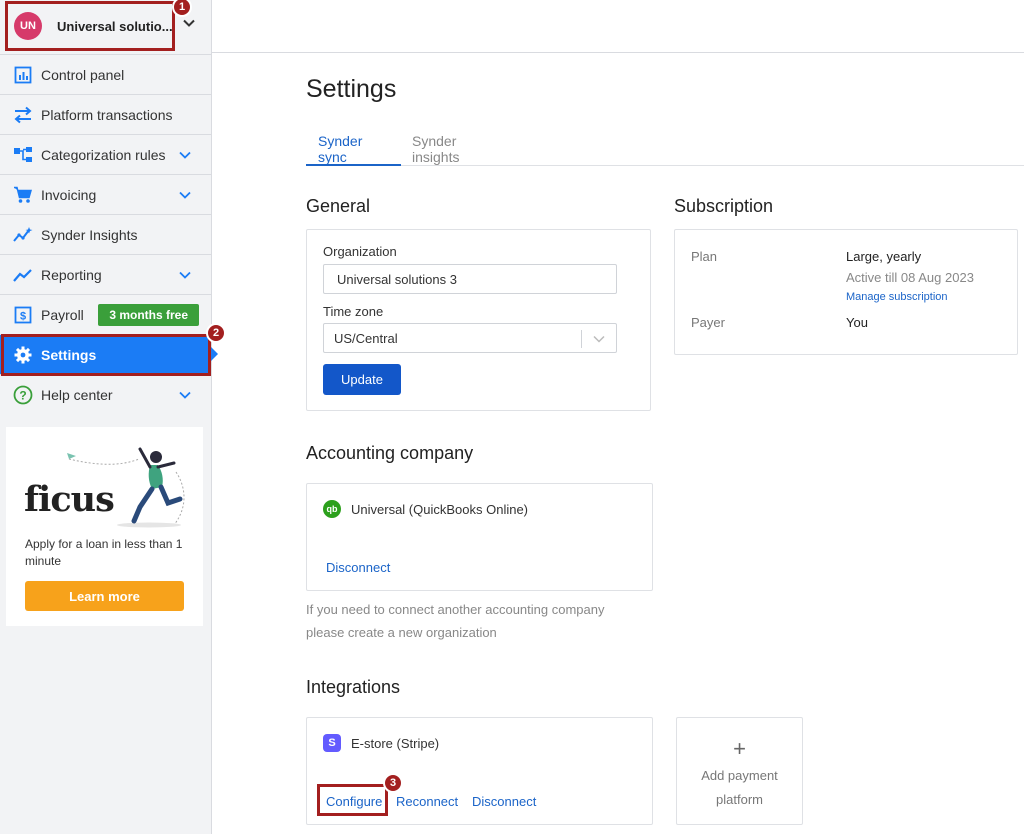 The image size is (1024, 834). What do you see at coordinates (739, 775) in the screenshot?
I see `add-payment-platform-line-1: Add payment` at bounding box center [739, 775].